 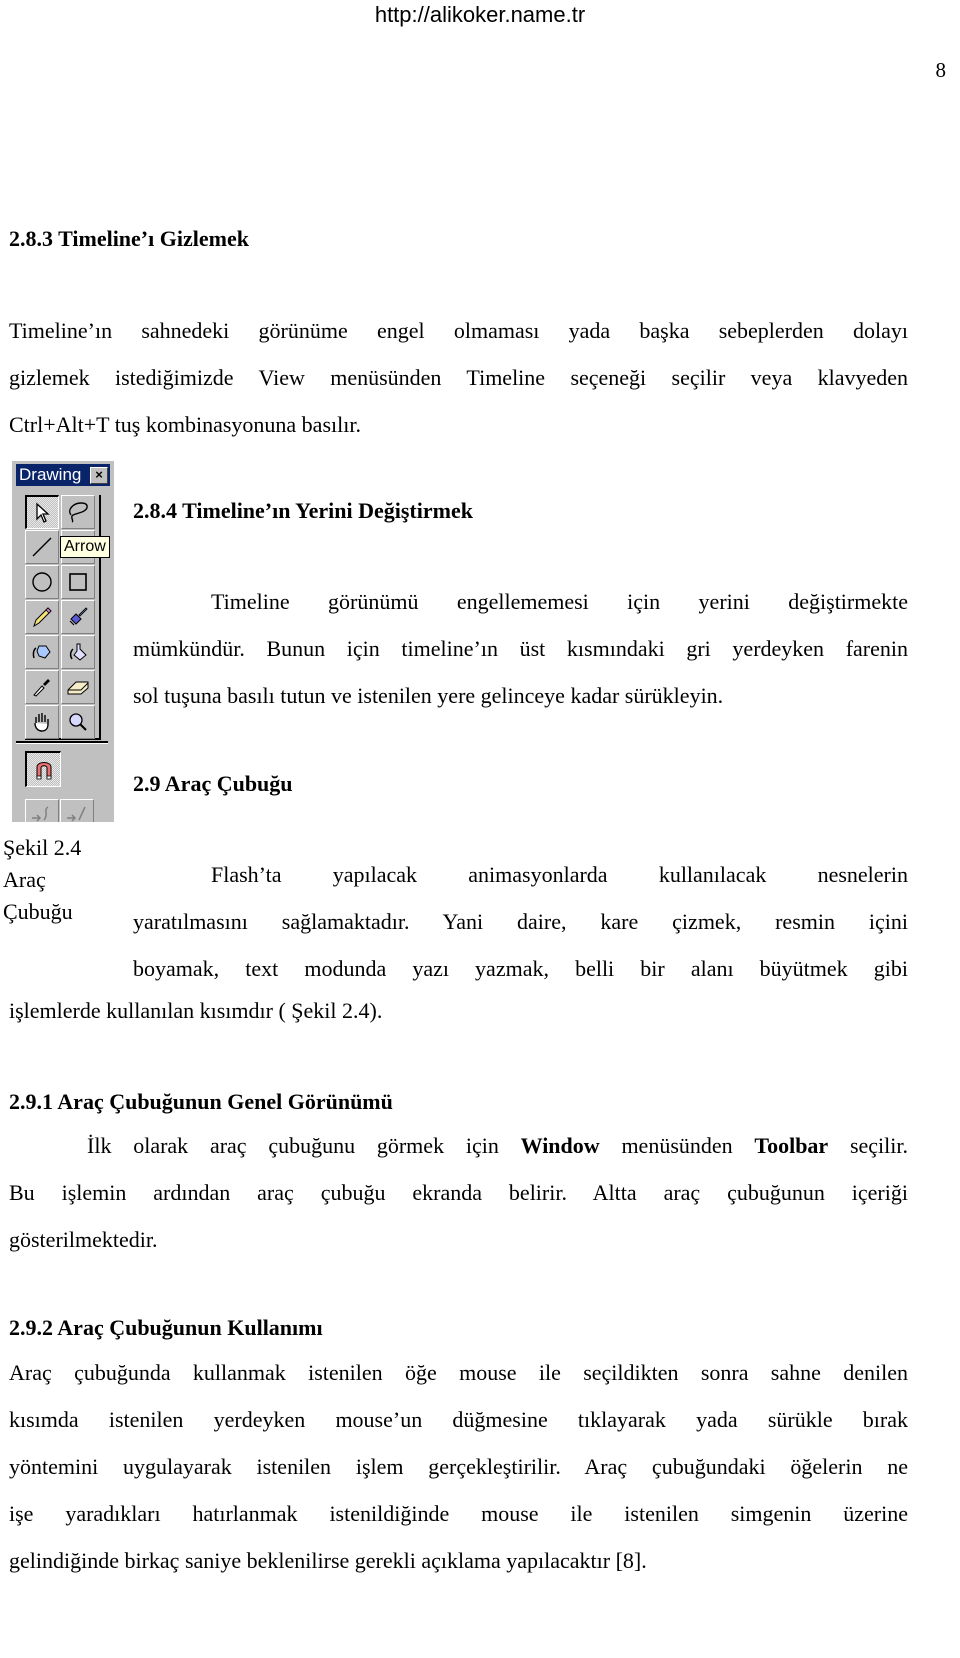 I want to click on magnifier-icon, so click(x=78, y=722).